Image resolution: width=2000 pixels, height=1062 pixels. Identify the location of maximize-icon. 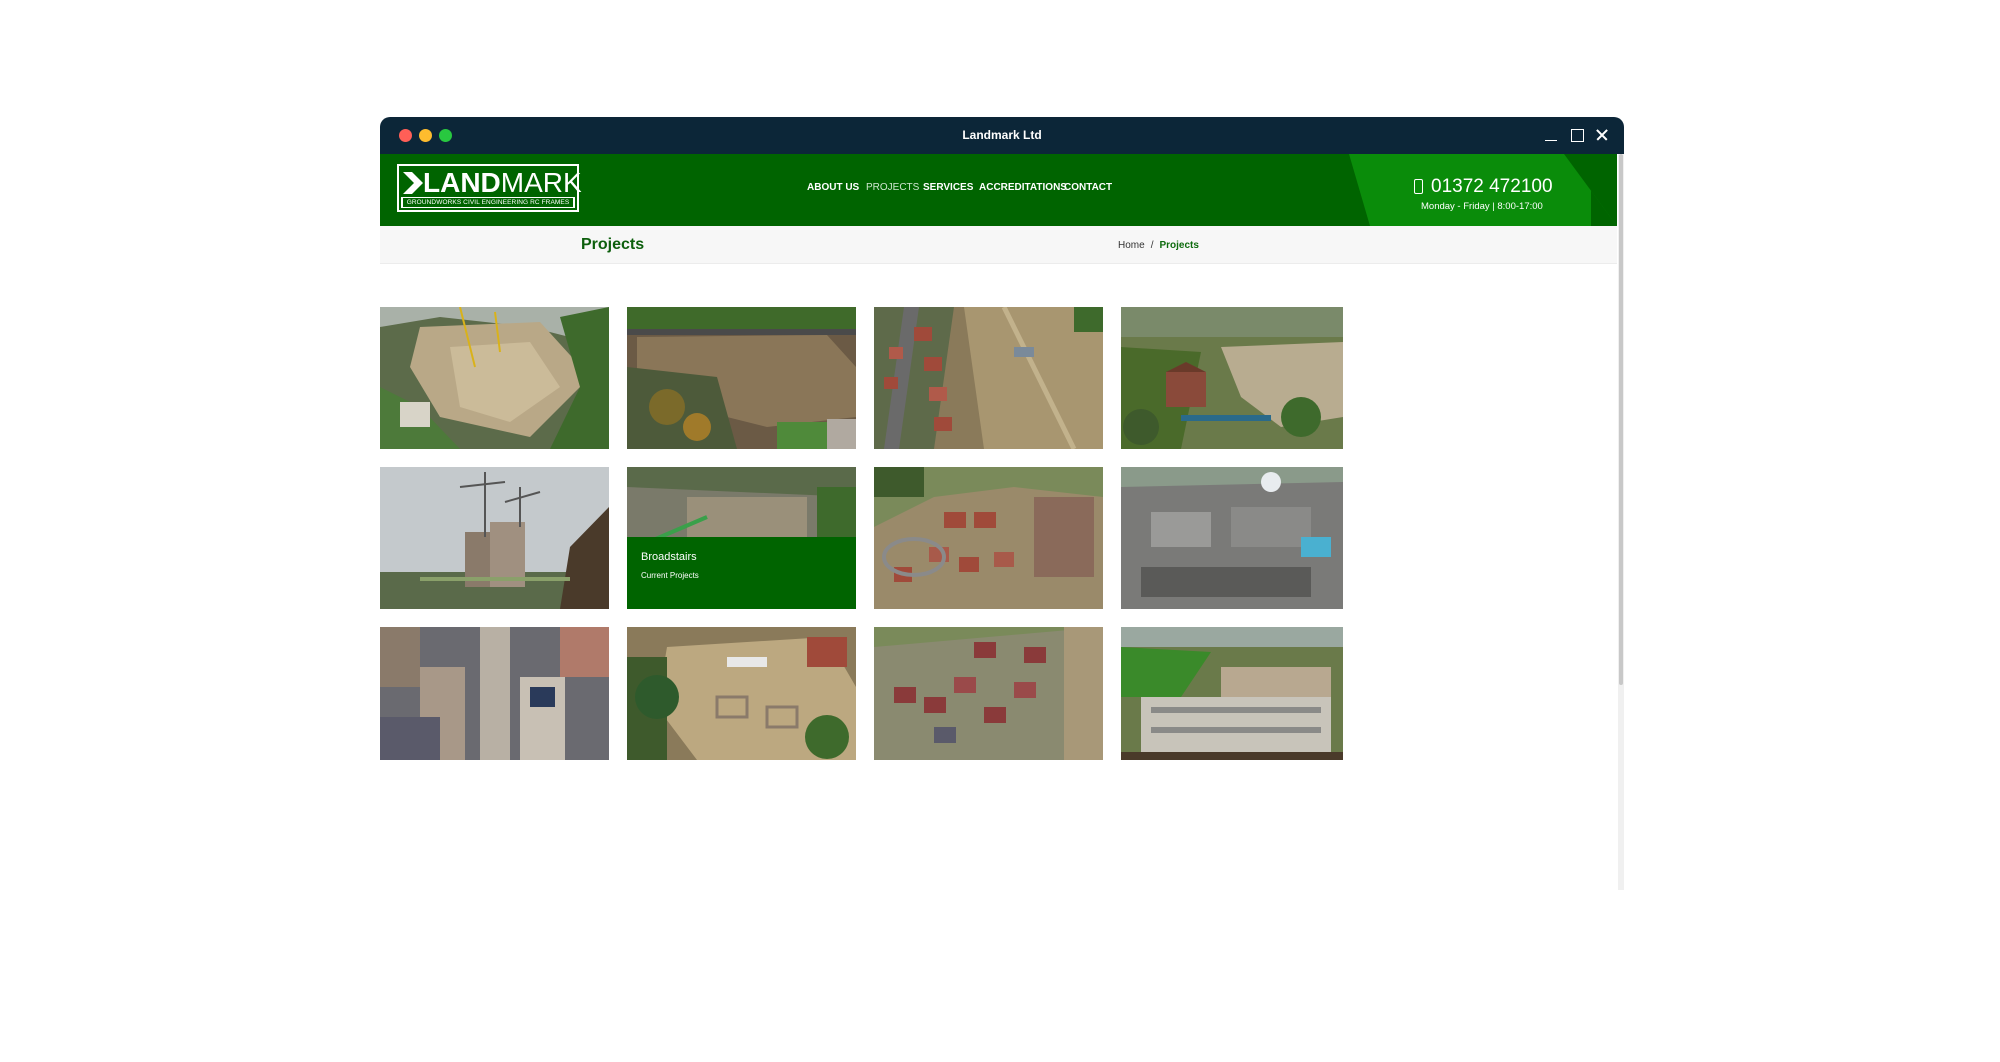
(1577, 135).